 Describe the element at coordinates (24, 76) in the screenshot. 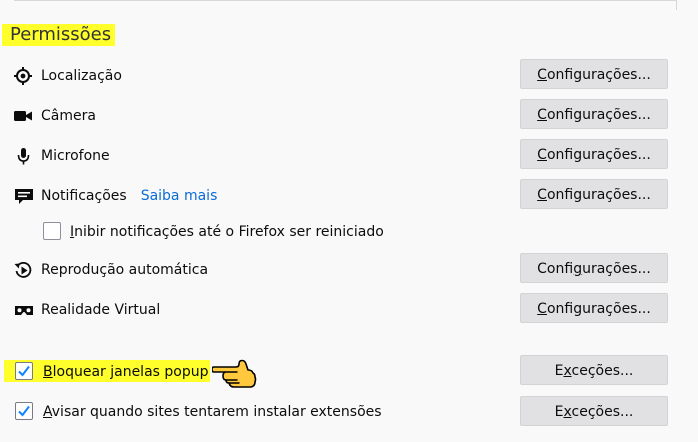

I see `location-icon` at that location.